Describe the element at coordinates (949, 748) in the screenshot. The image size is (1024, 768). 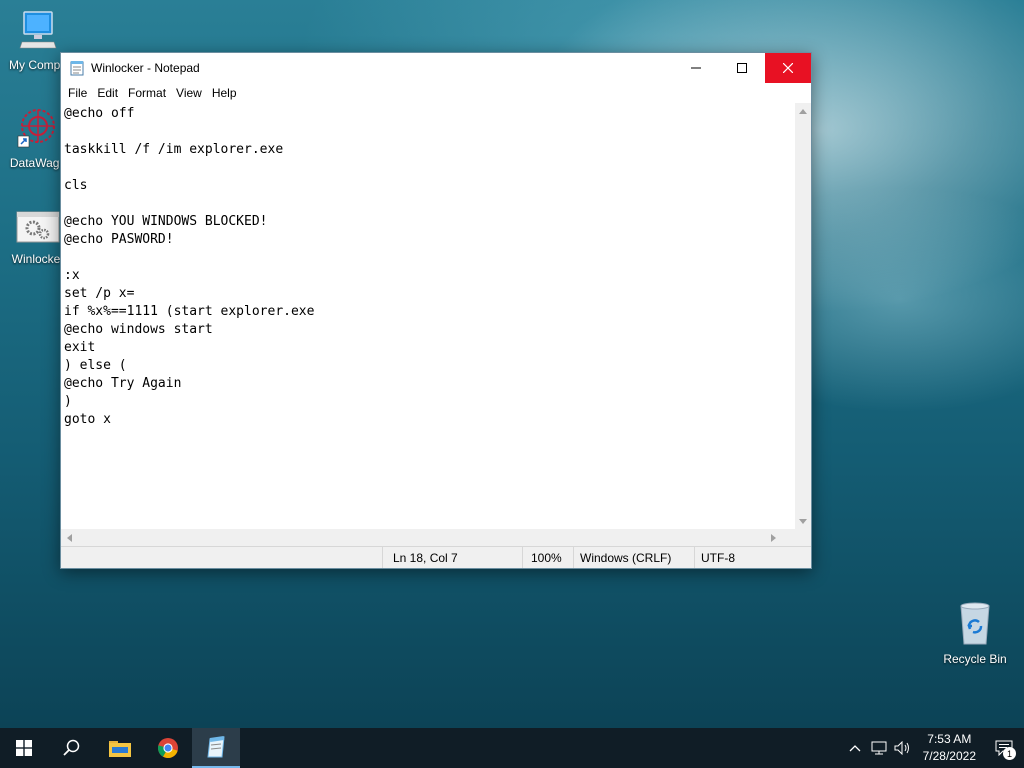
I see `clock: 7:53 AM 7/28/2022` at that location.